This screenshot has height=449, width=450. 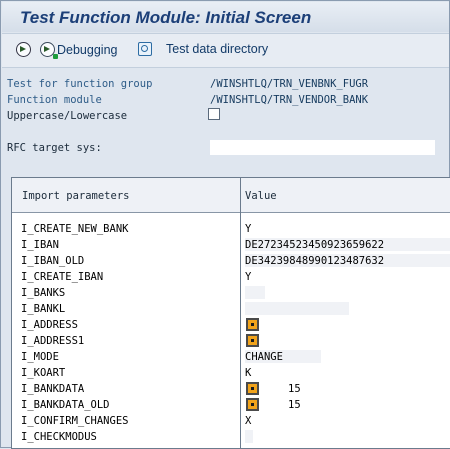 I want to click on function-module-label: Function module, so click(x=54, y=100).